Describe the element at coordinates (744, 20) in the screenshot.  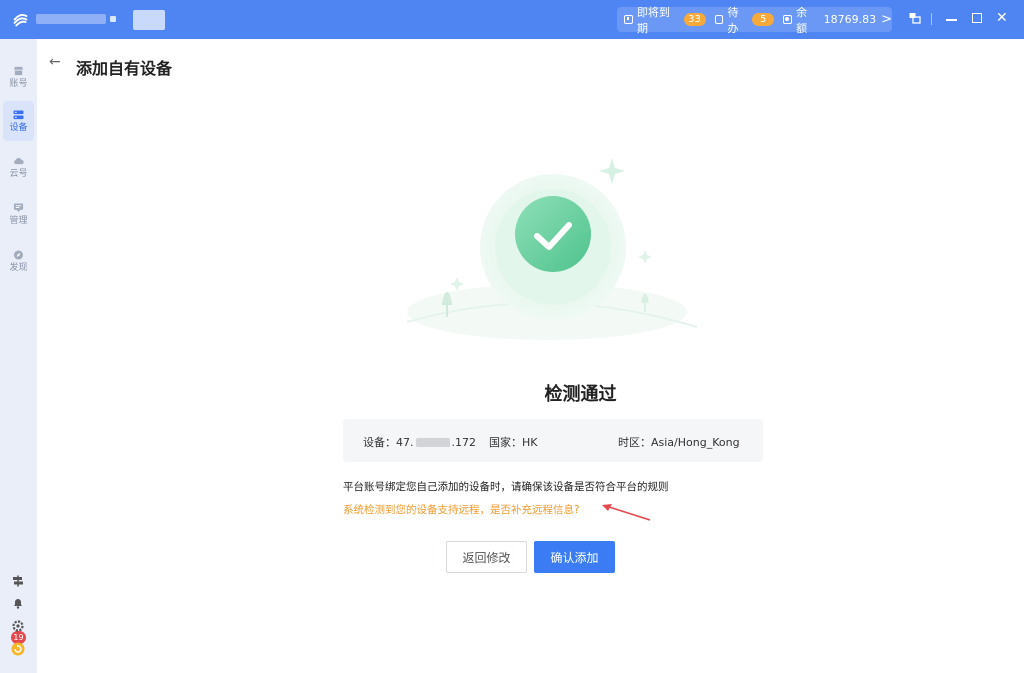
I see `stat-todo: 待办 5` at that location.